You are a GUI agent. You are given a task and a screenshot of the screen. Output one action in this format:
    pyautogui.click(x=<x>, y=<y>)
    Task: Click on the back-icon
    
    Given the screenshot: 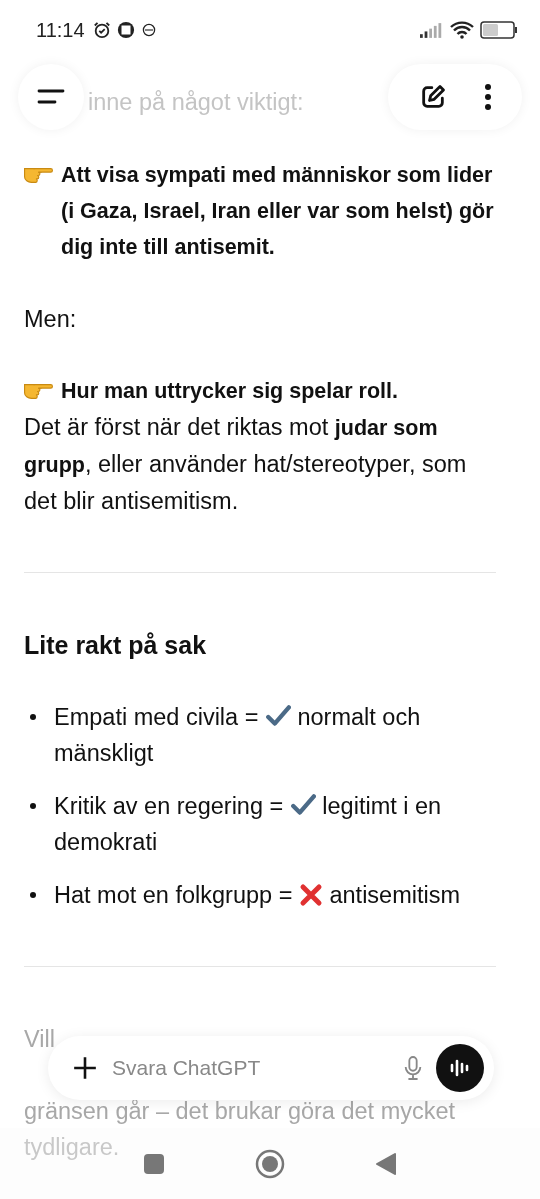 What is the action you would take?
    pyautogui.click(x=386, y=1163)
    